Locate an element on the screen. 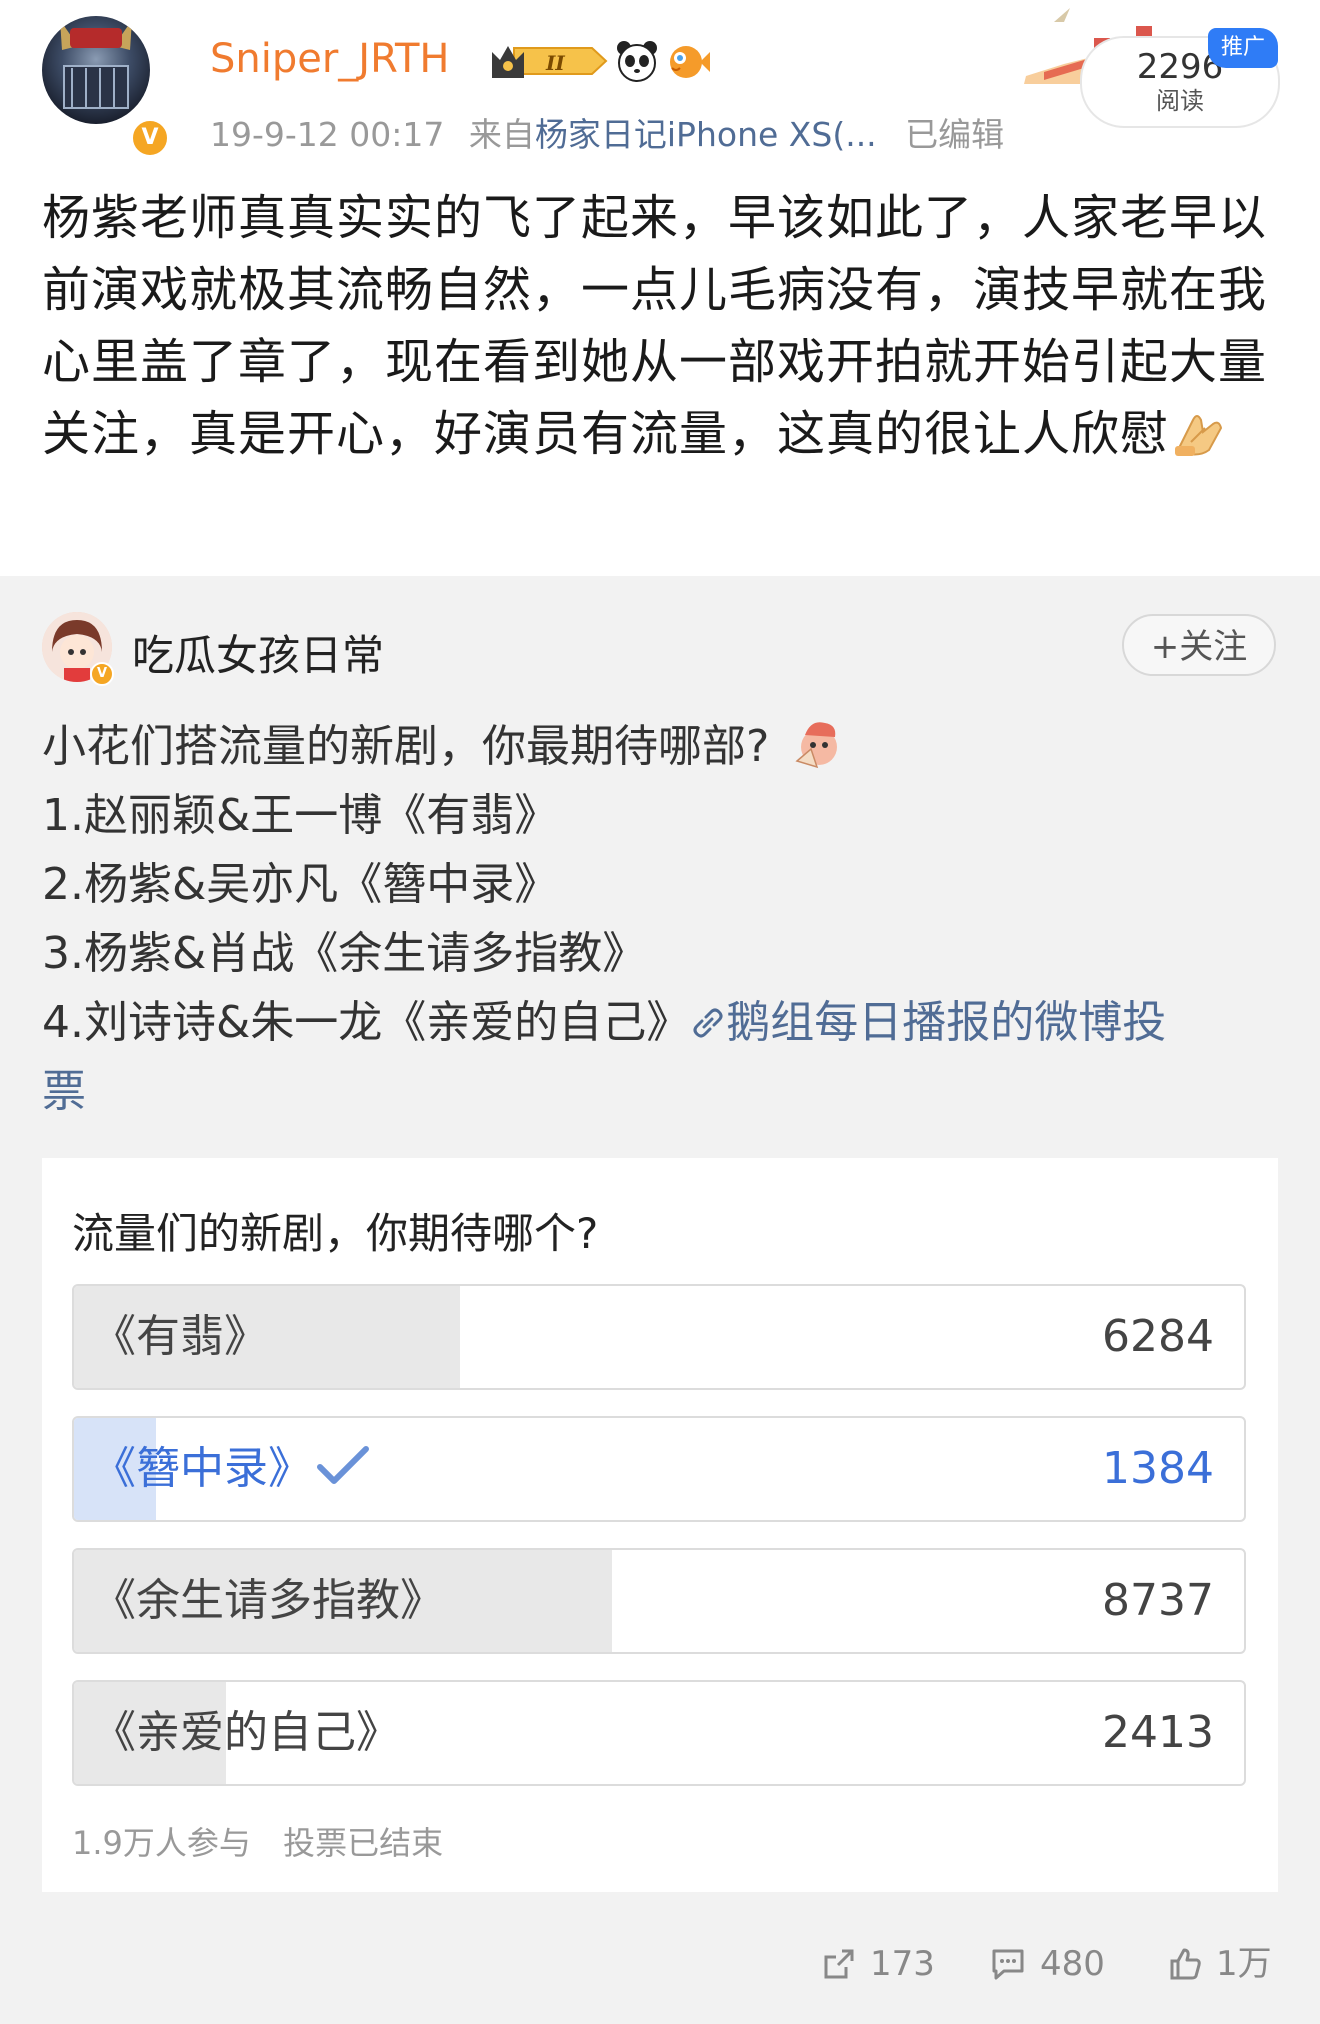 The image size is (1320, 2024). poll-option-4: 《亲爱的自己》 2413 is located at coordinates (659, 1733).